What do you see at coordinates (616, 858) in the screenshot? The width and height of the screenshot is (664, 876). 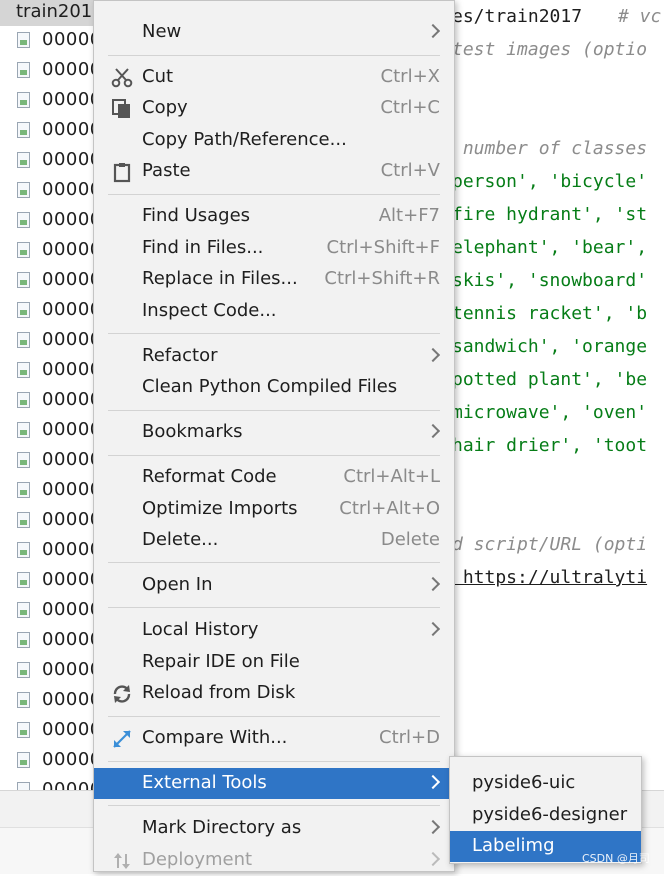 I see `watermark: CSDN @月司` at bounding box center [616, 858].